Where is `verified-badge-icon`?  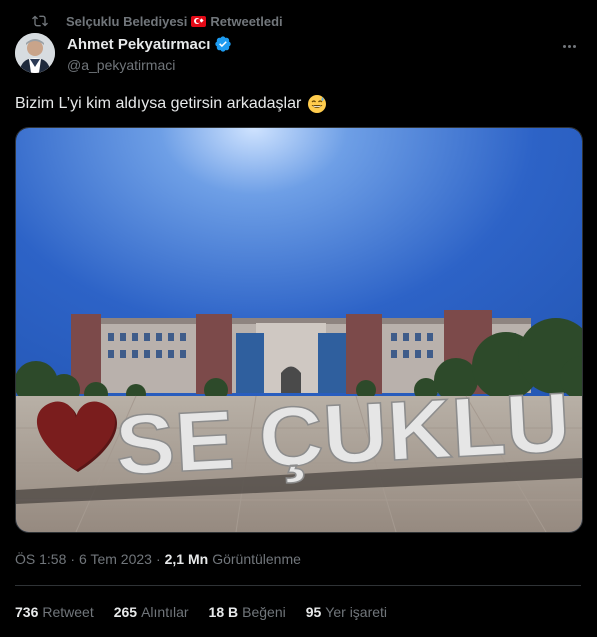
verified-badge-icon is located at coordinates (223, 44).